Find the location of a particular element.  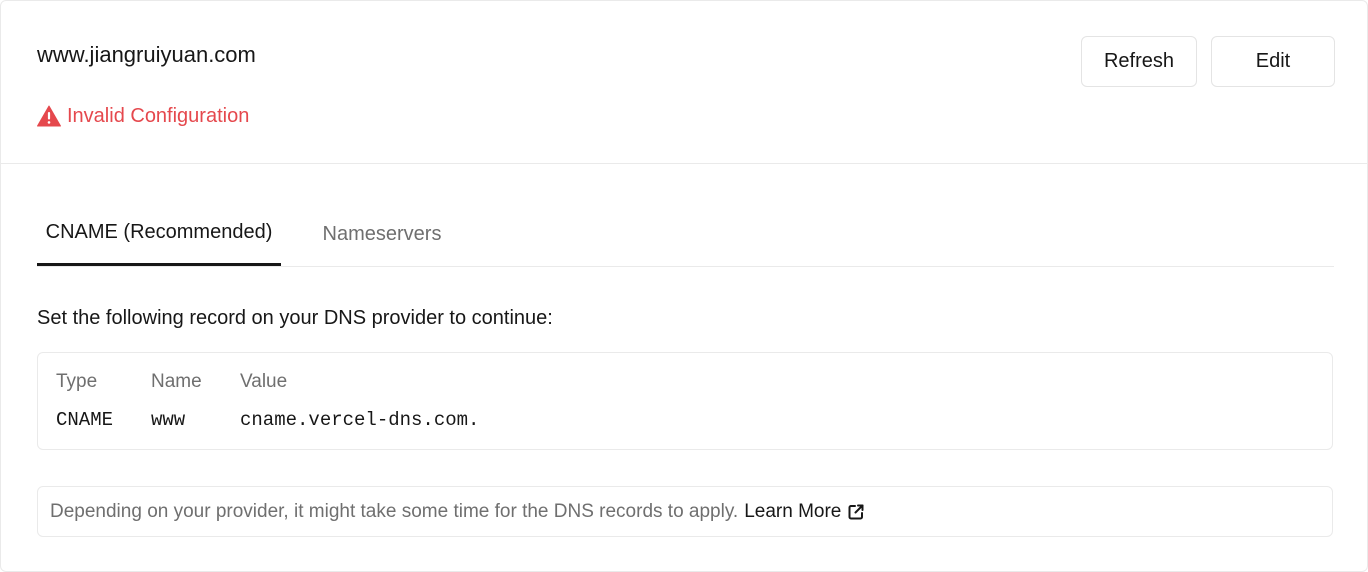

external-link-icon is located at coordinates (856, 512).